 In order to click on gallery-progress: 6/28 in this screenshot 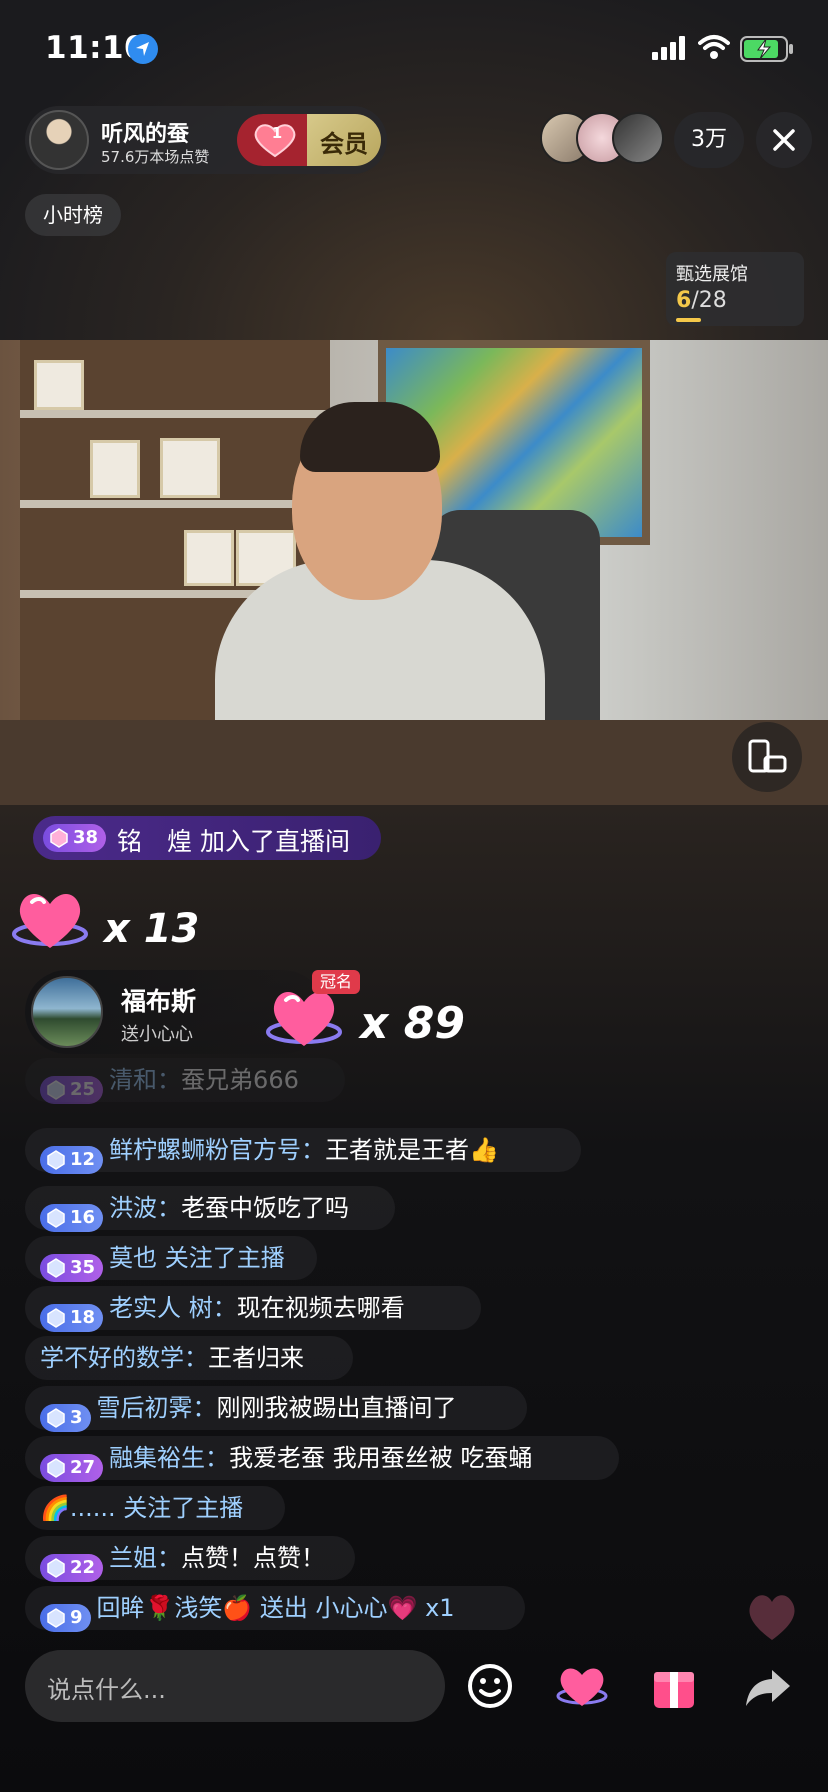, I will do `click(701, 300)`.